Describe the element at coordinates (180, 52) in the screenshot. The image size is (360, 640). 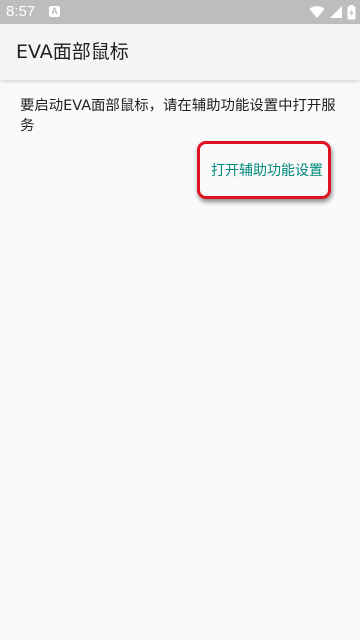
I see `app-bar: EVA面部鼠标` at that location.